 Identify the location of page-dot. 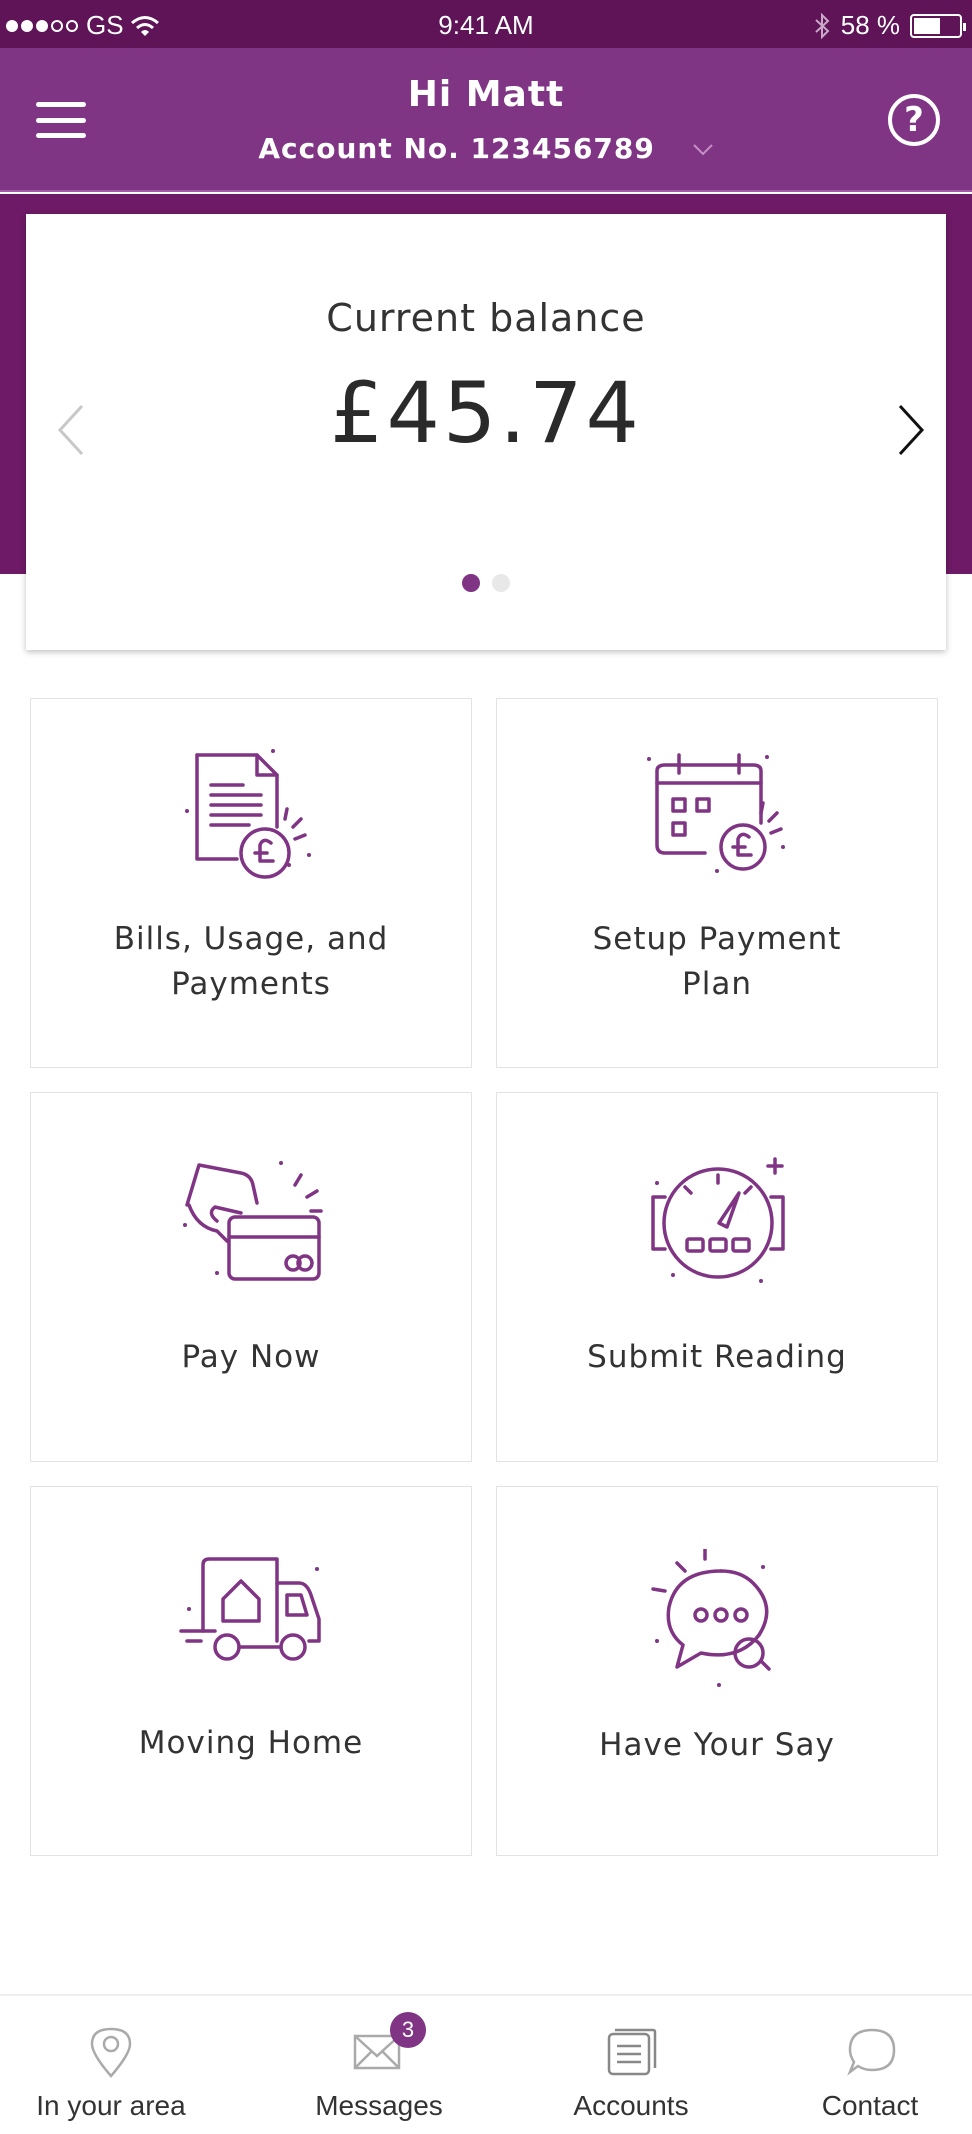
(501, 583).